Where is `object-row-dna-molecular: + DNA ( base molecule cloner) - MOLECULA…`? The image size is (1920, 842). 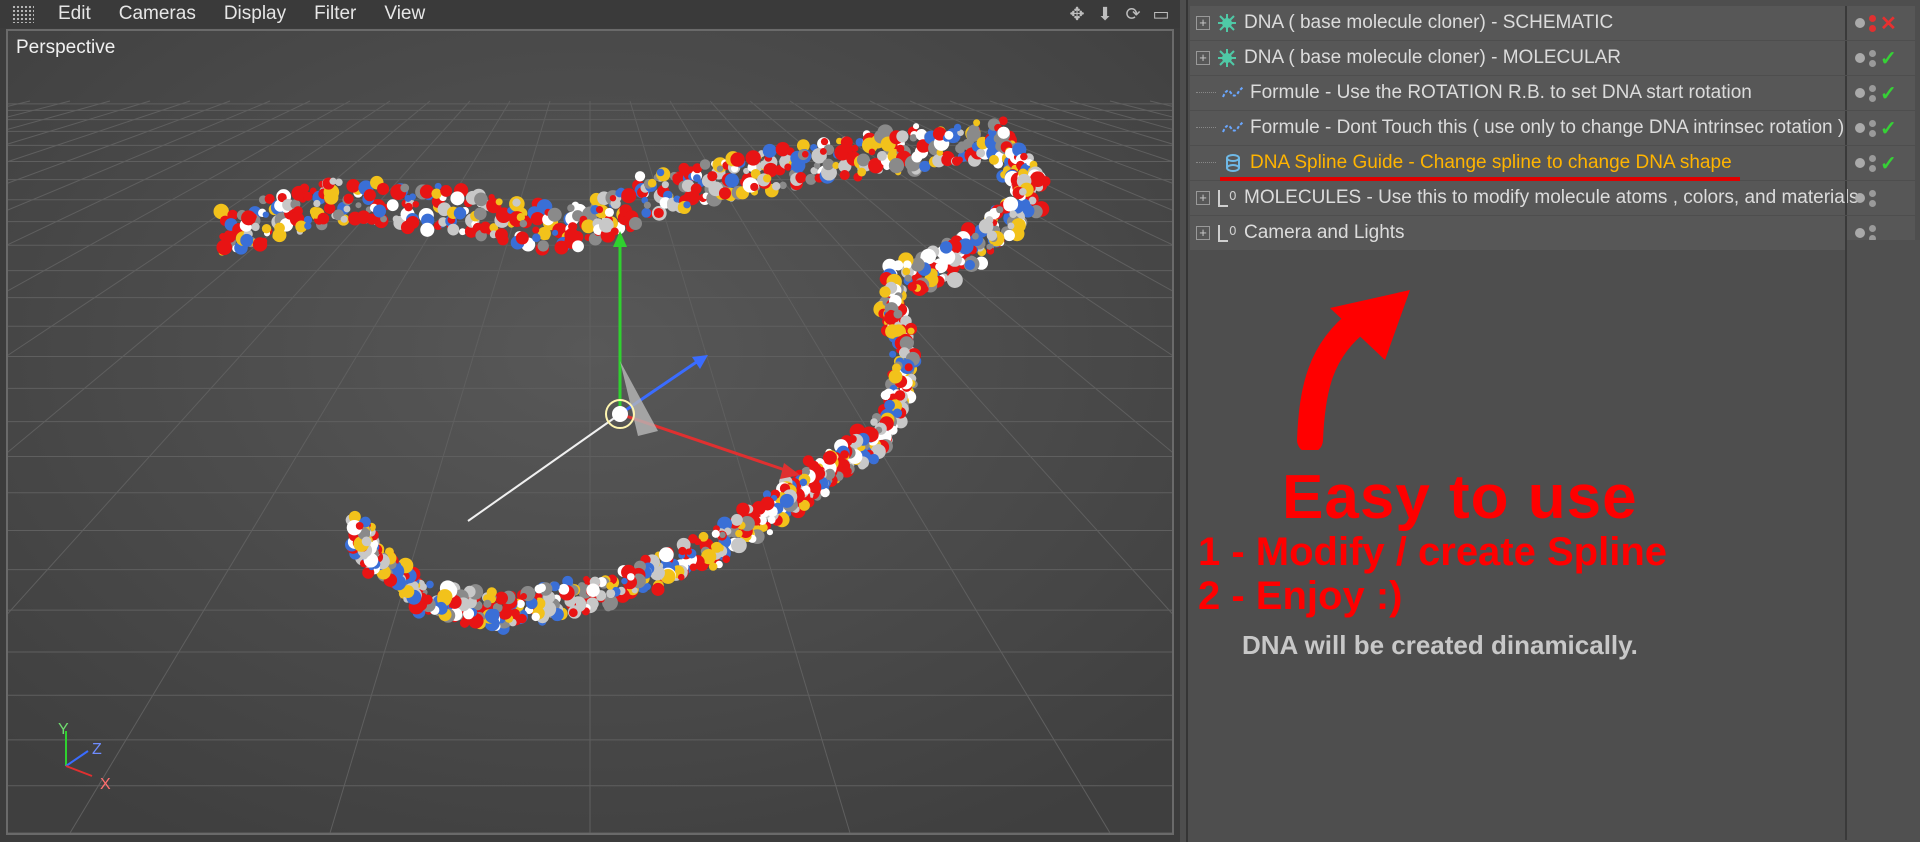 object-row-dna-molecular: + DNA ( base molecule cloner) - MOLECULA… is located at coordinates (1552, 58).